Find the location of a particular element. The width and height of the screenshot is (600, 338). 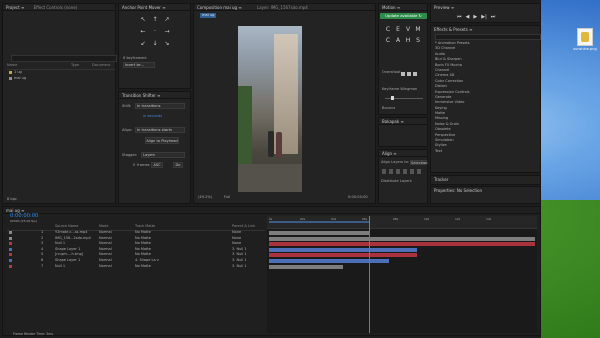

layer-track-matte: No Matte is located at coordinates (143, 267).